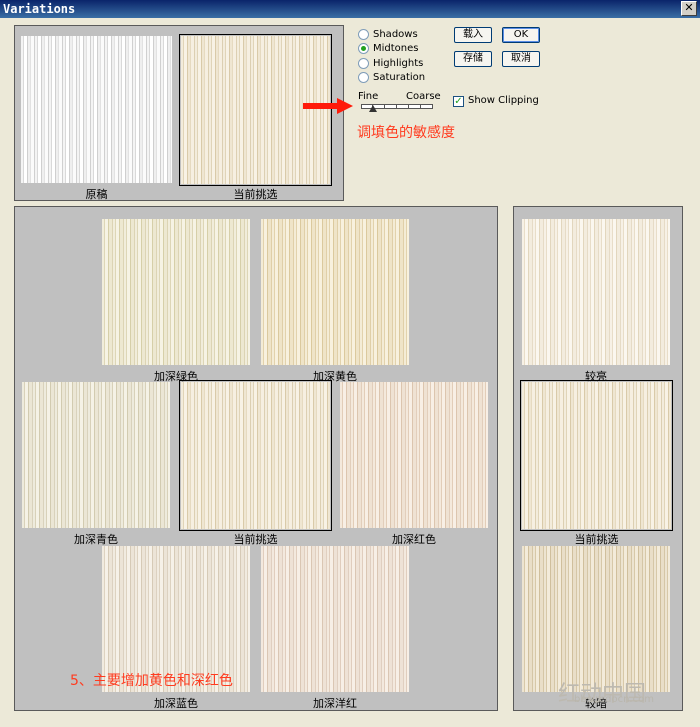 Image resolution: width=700 pixels, height=727 pixels. I want to click on more-yellow-thumbnail, so click(335, 292).